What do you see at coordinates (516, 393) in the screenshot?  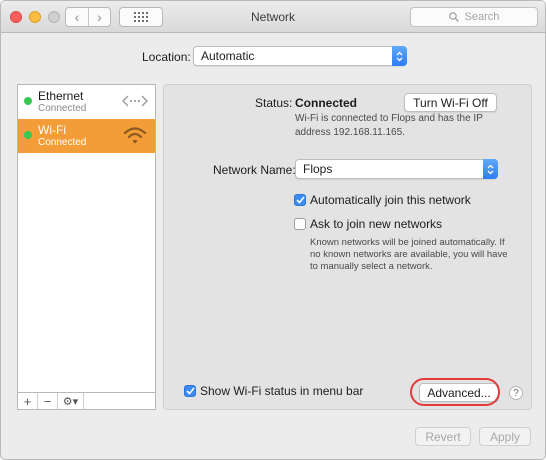 I see `help-button: ?` at bounding box center [516, 393].